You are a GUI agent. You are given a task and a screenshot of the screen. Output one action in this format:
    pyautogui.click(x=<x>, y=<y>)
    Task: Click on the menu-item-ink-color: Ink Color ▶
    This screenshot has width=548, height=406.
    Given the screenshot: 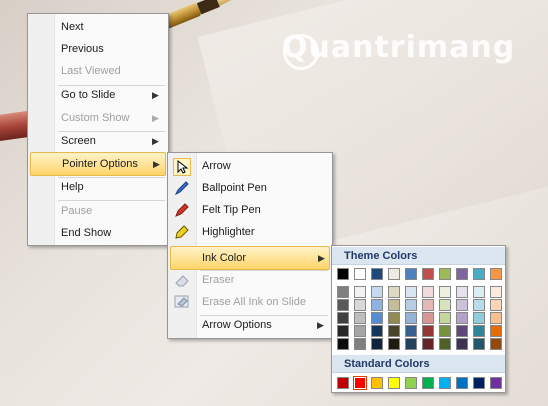 What is the action you would take?
    pyautogui.click(x=250, y=258)
    